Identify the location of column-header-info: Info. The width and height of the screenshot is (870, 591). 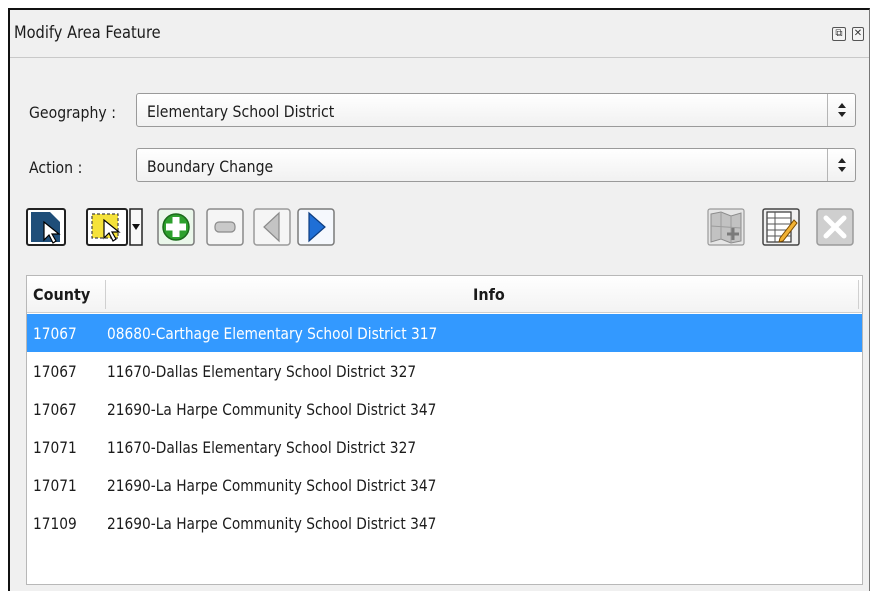
(489, 294).